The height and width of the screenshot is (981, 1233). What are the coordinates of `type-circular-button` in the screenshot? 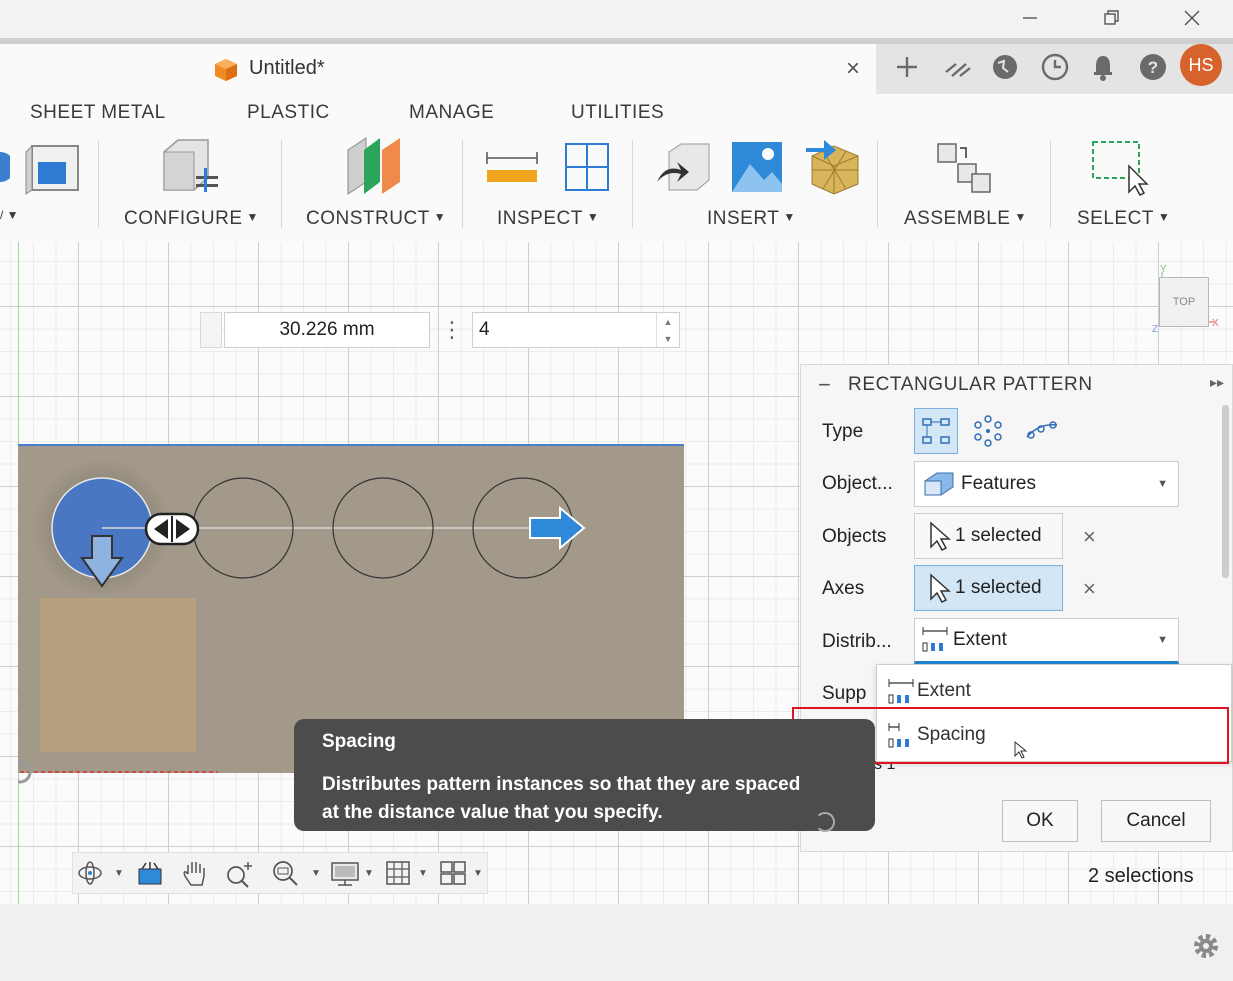 It's located at (988, 431).